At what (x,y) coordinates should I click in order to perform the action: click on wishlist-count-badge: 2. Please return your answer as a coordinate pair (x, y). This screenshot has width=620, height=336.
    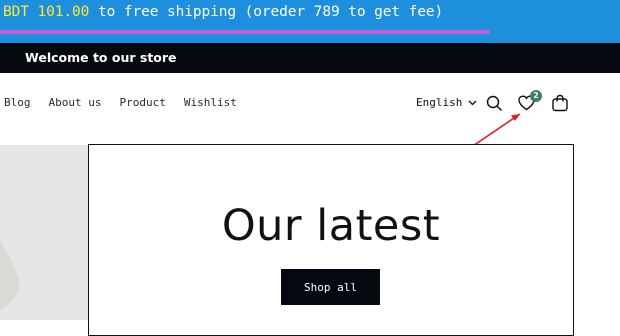
    Looking at the image, I should click on (536, 96).